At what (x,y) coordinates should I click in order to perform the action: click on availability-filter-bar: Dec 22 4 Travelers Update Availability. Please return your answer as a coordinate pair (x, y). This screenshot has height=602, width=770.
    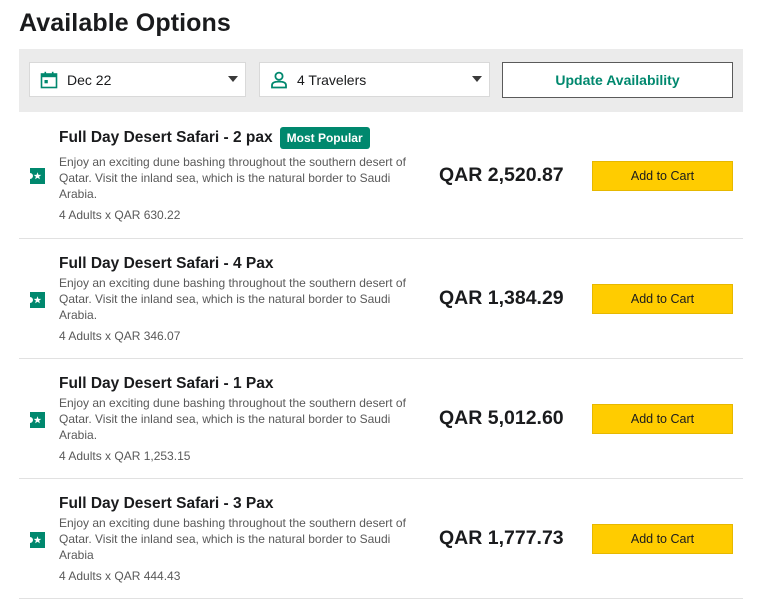
    Looking at the image, I should click on (381, 80).